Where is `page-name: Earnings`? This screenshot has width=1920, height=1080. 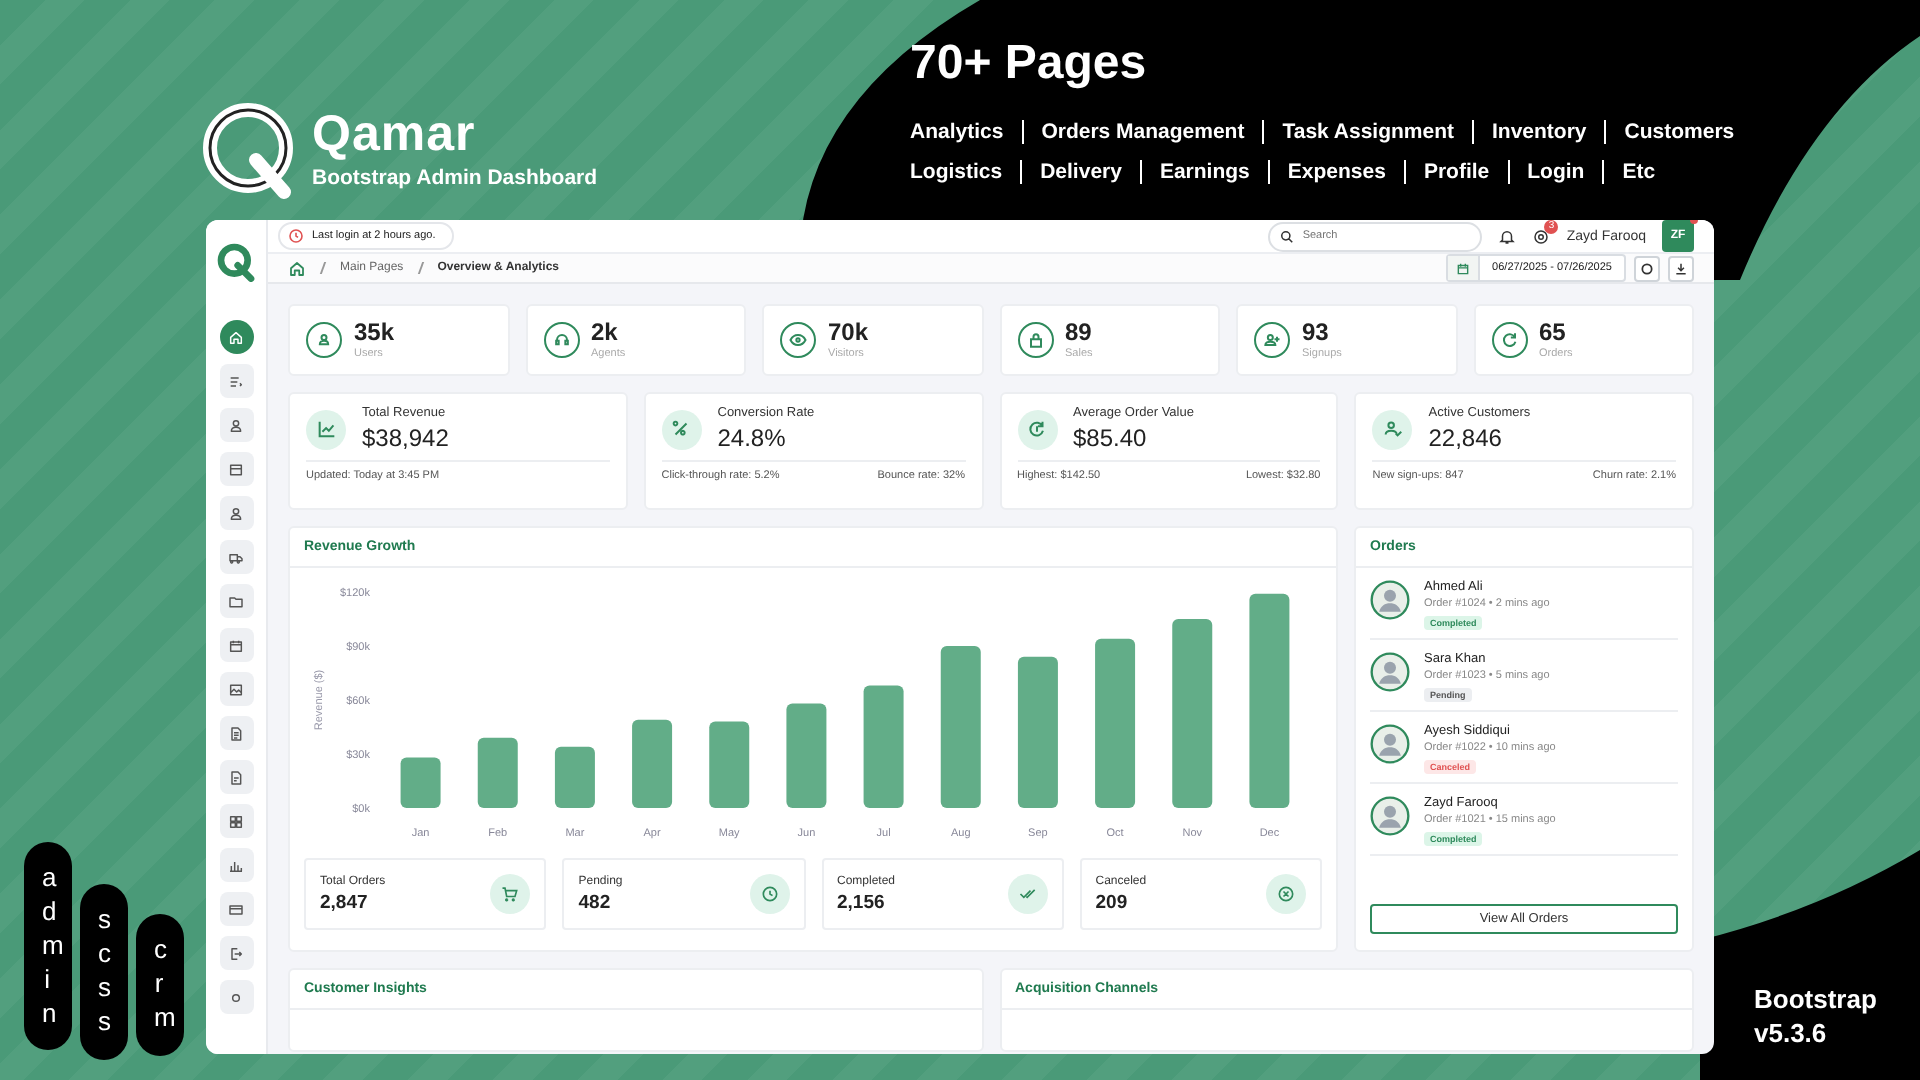
page-name: Earnings is located at coordinates (1194, 172).